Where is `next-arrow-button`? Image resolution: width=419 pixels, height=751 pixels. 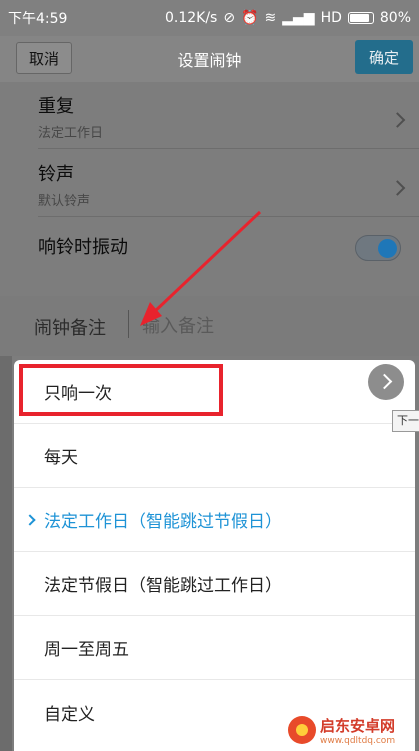
next-arrow-button is located at coordinates (386, 382).